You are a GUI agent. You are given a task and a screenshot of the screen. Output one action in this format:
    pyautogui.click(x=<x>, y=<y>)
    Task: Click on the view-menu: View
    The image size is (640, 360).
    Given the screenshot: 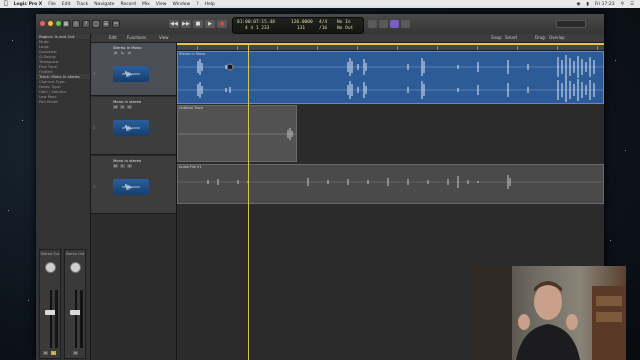 What is the action you would take?
    pyautogui.click(x=164, y=37)
    